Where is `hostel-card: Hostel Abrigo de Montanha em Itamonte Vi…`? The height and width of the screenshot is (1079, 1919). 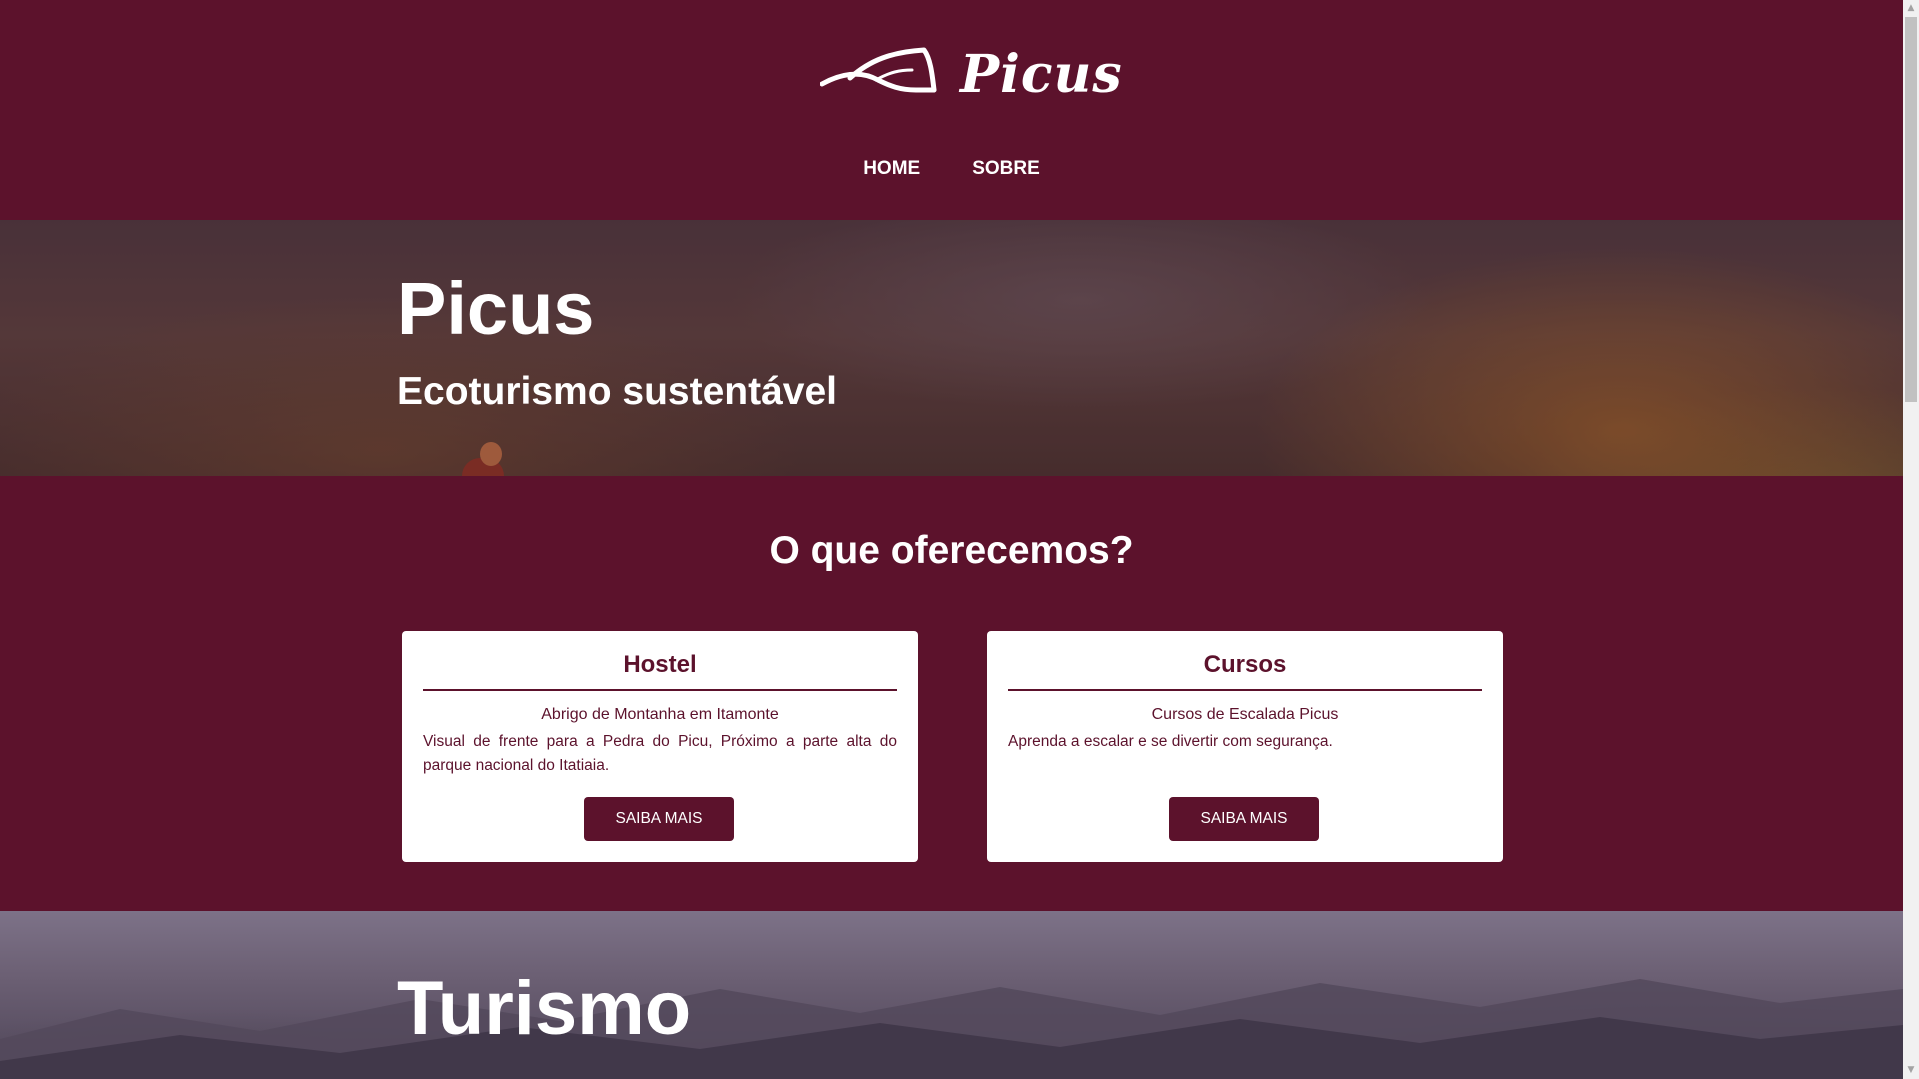 hostel-card: Hostel Abrigo de Montanha em Itamonte Vi… is located at coordinates (660, 746).